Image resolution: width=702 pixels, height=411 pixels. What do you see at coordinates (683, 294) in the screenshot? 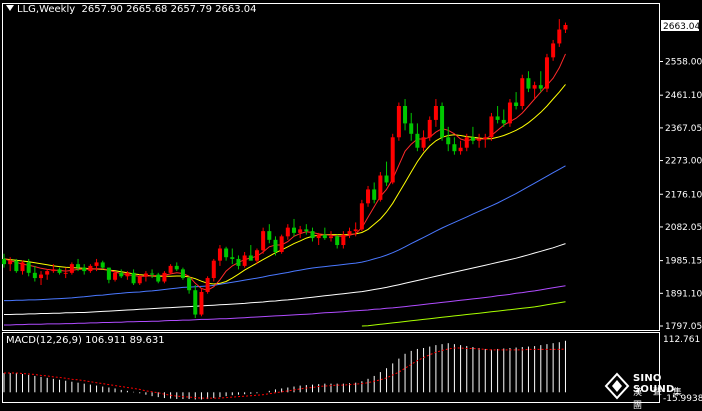
I see `price-tick-label: 1891.10` at bounding box center [683, 294].